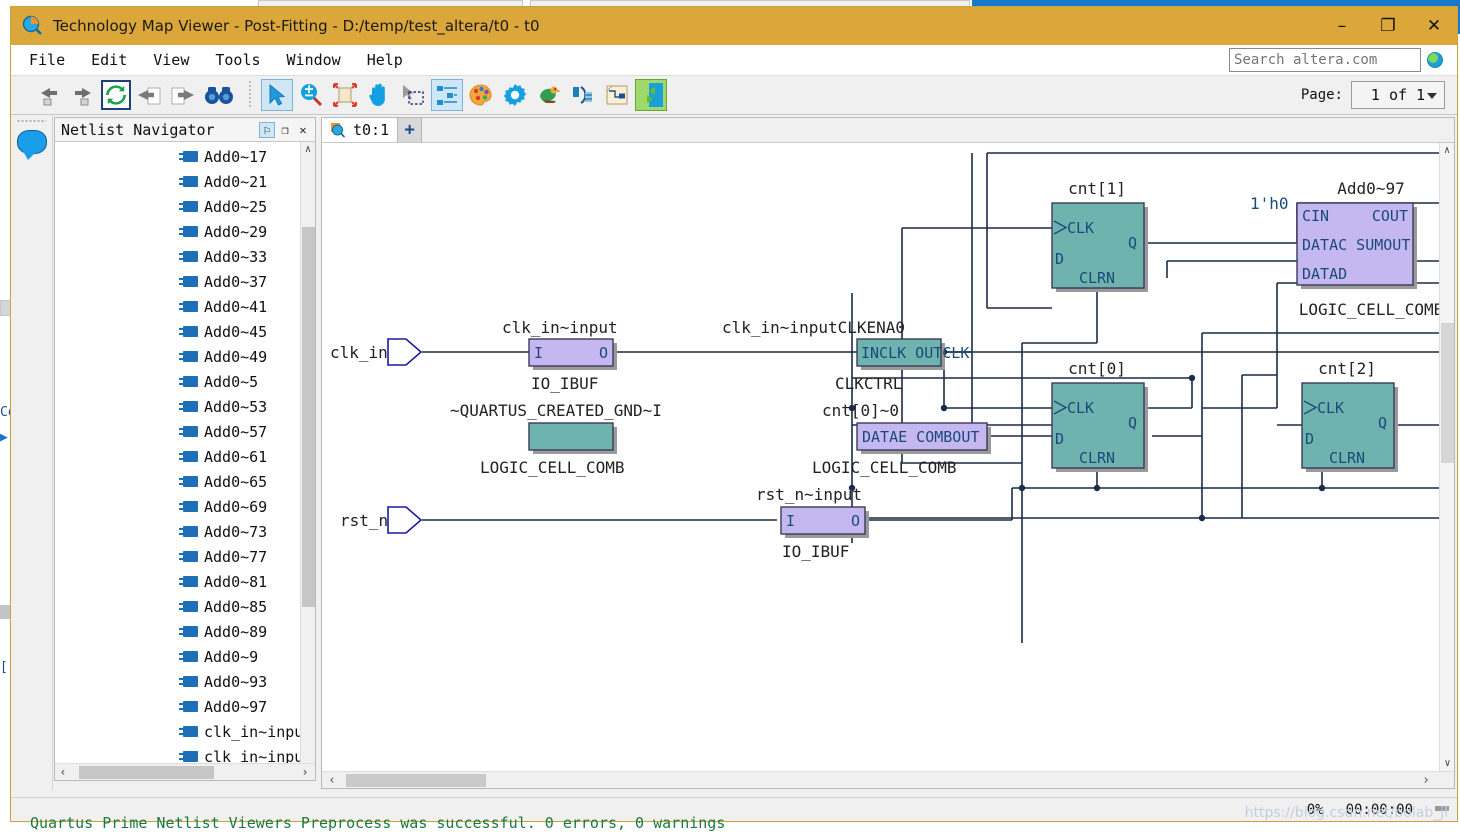 This screenshot has height=832, width=1460. I want to click on netlist-item: Add0~29, so click(185, 231).